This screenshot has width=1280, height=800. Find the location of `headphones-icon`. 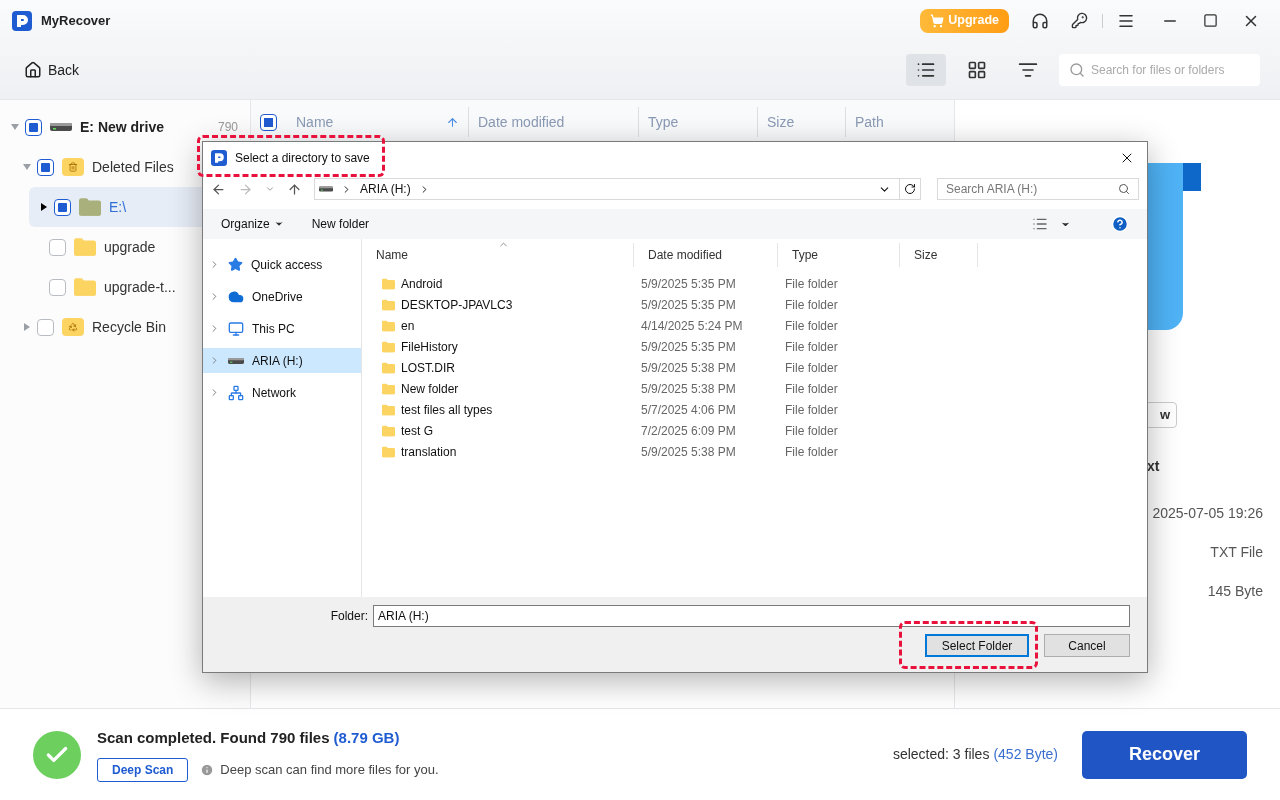

headphones-icon is located at coordinates (1040, 20).